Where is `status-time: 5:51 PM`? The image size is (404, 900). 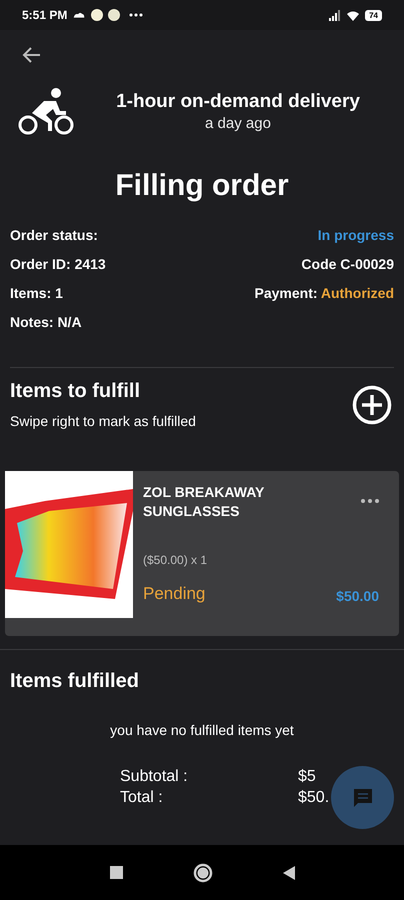
status-time: 5:51 PM is located at coordinates (45, 15).